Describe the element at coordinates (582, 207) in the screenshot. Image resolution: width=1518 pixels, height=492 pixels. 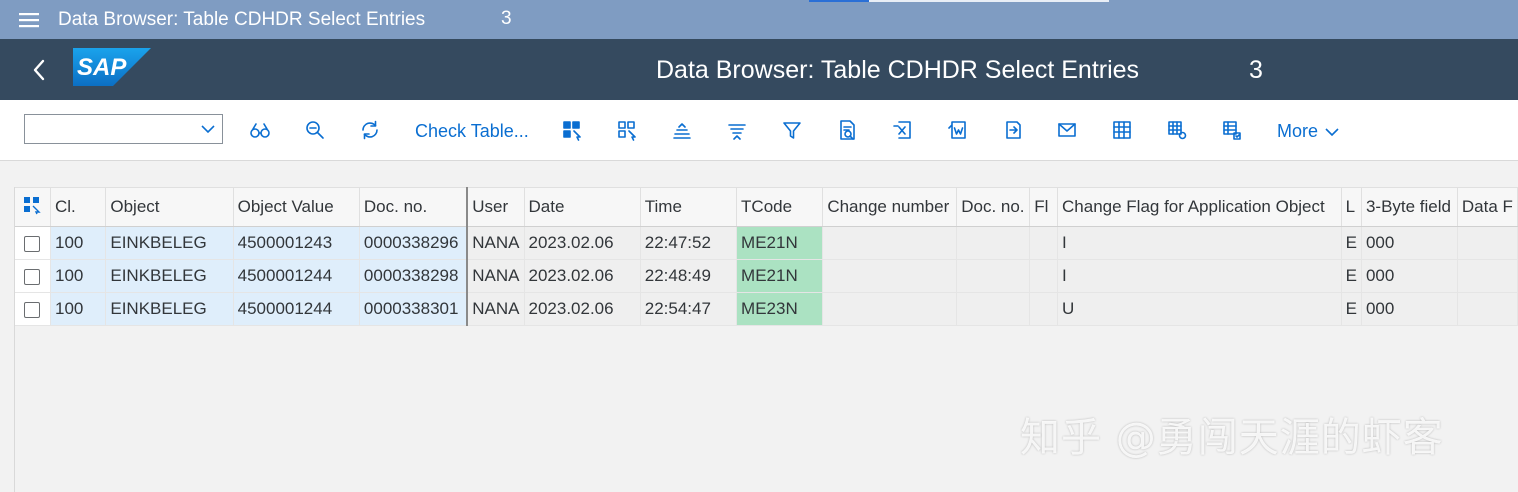
I see `column-header-date: Date` at that location.